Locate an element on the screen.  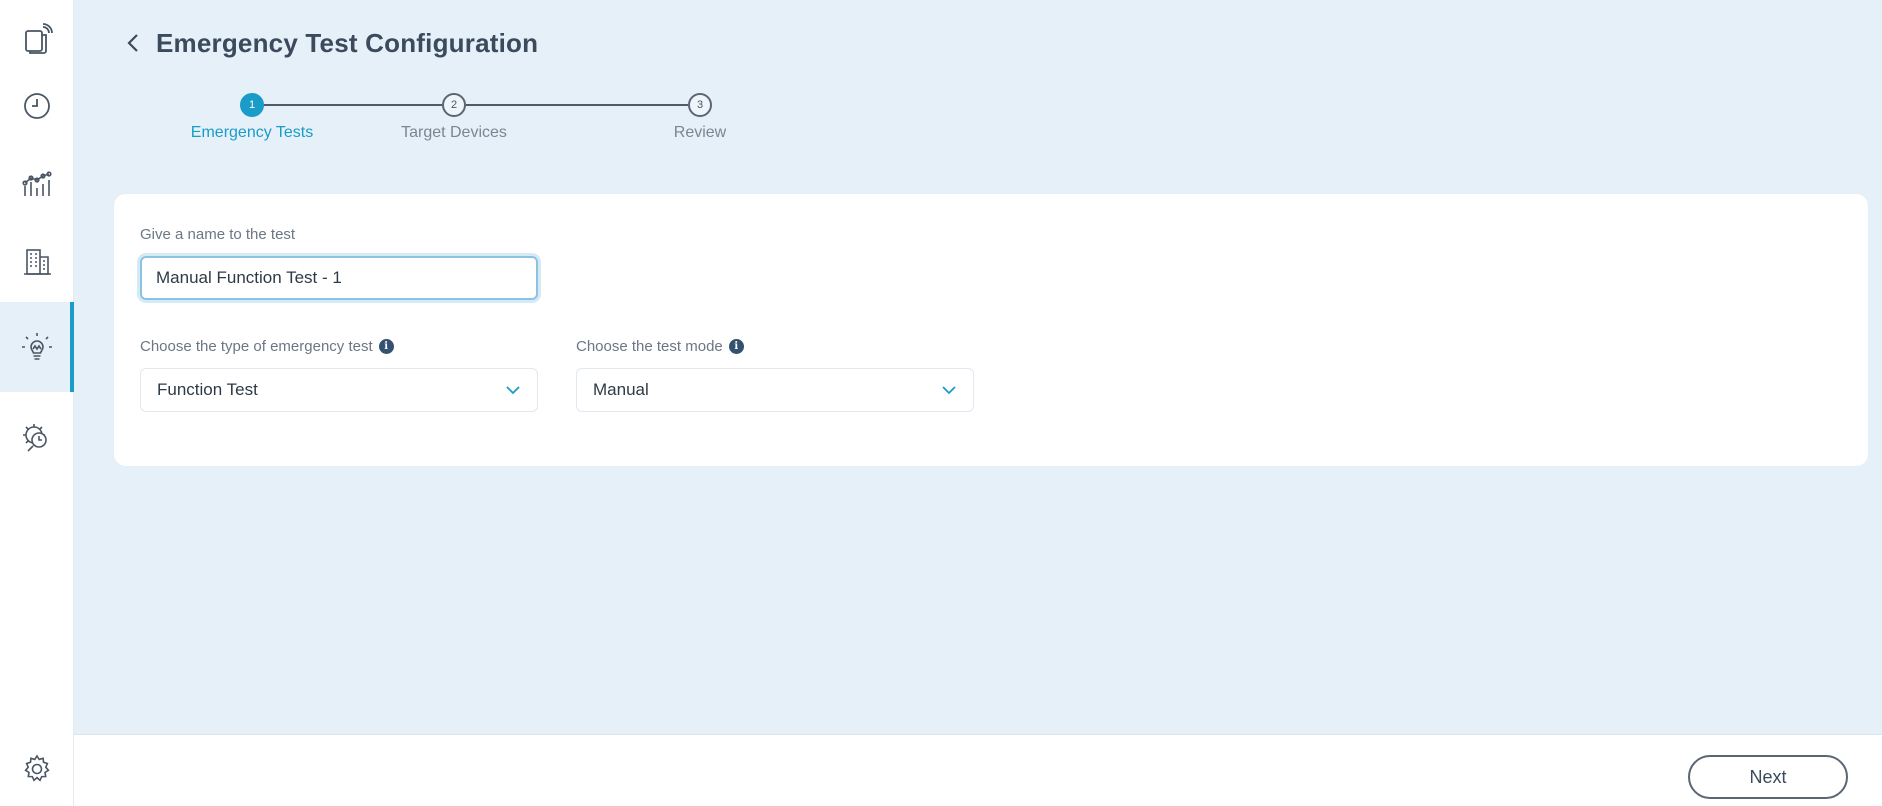
test-mode-label: Choose the test mode i is located at coordinates (660, 346).